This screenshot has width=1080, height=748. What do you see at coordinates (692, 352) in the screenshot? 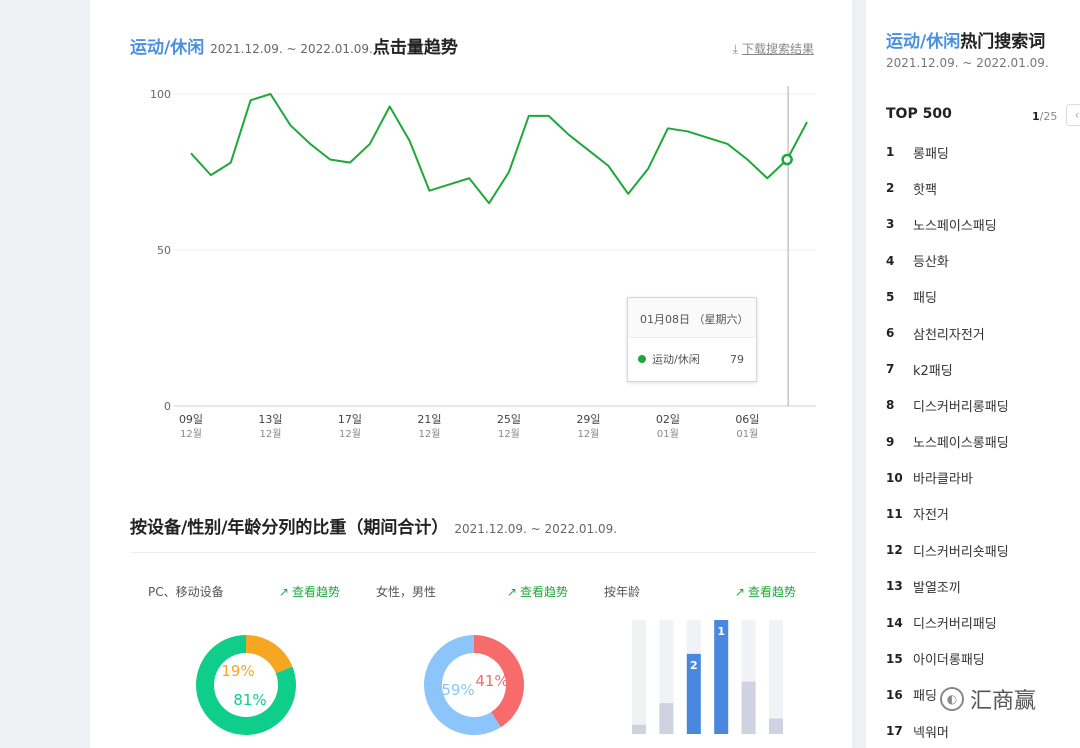
I see `tooltip-row: 运动/休闲 79` at bounding box center [692, 352].